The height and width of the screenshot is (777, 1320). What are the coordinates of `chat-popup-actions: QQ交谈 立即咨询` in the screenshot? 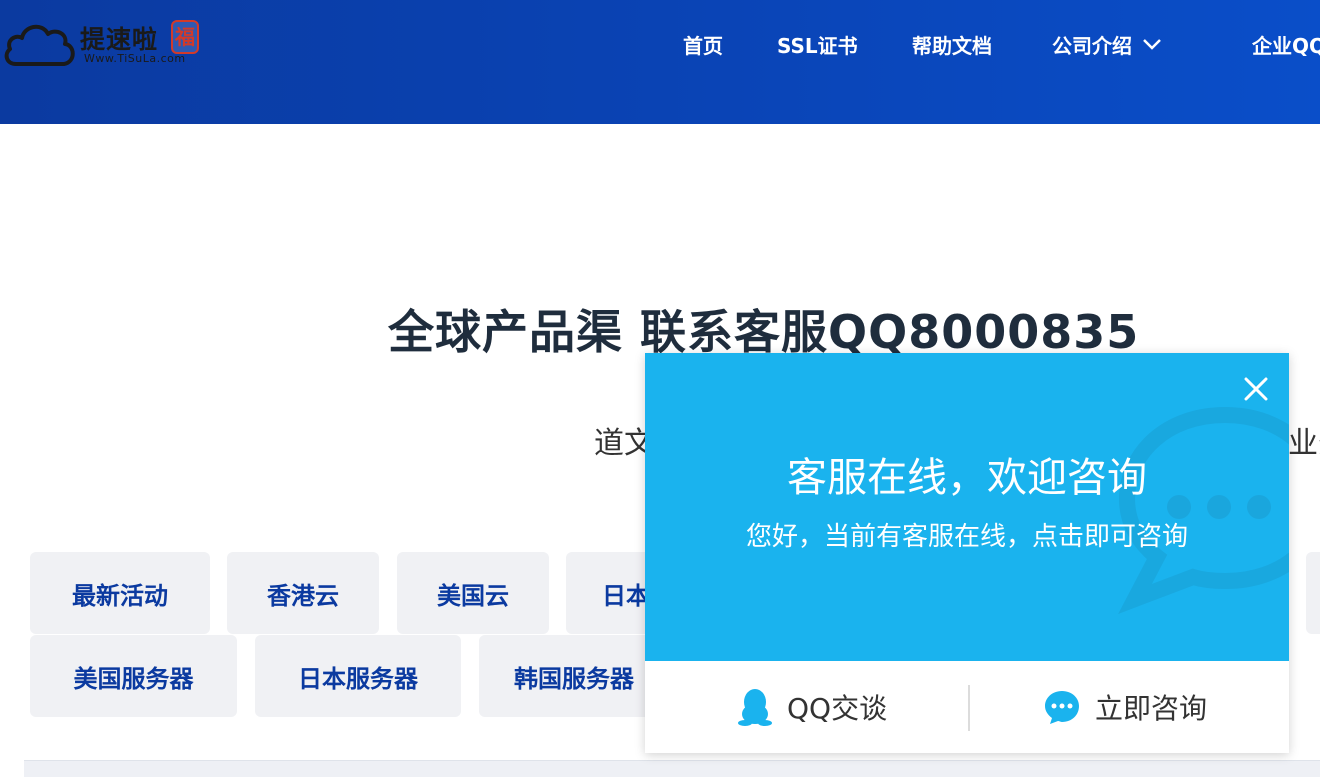 It's located at (967, 707).